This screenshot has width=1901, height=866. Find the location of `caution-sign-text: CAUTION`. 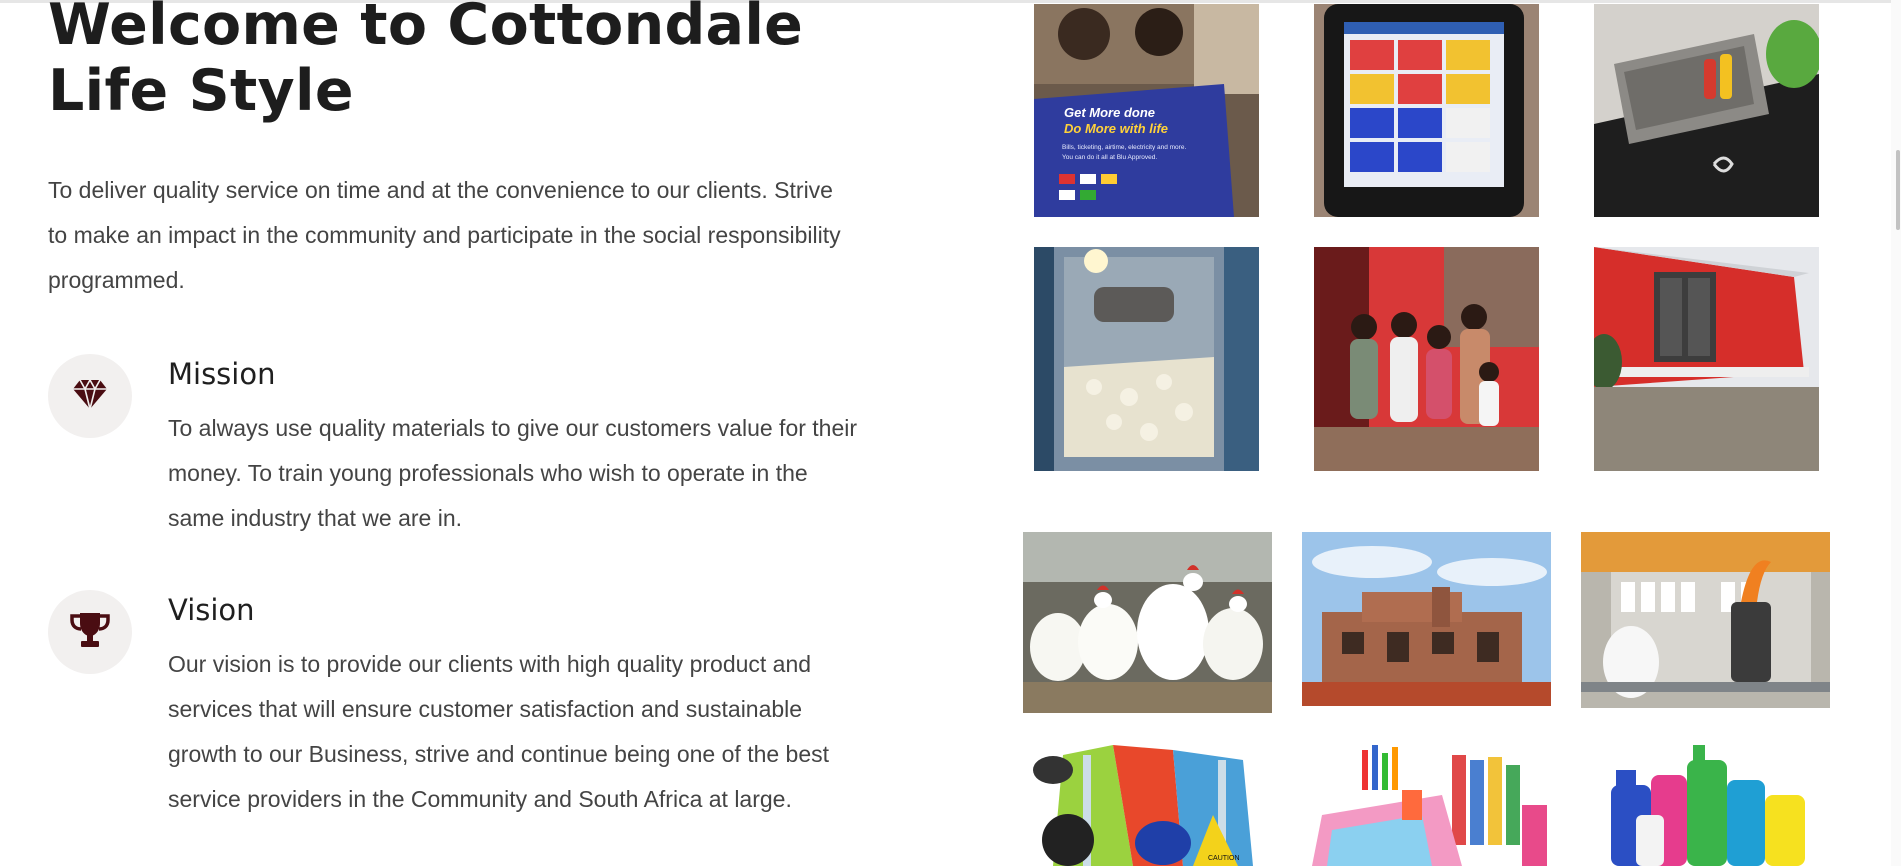

caution-sign-text: CAUTION is located at coordinates (1224, 858).